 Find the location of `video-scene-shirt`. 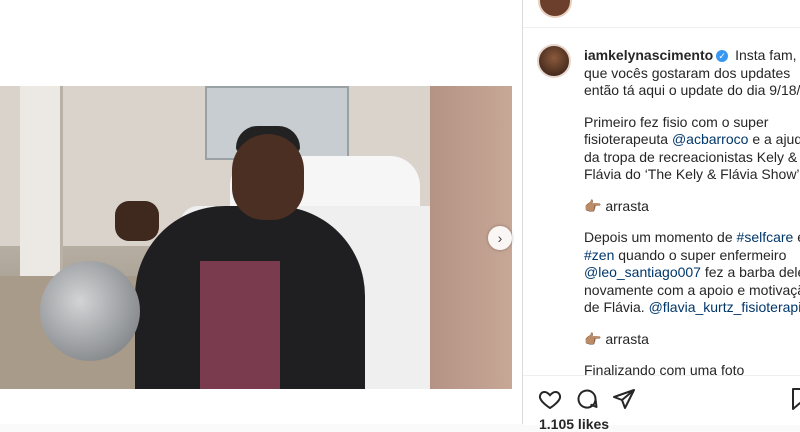

video-scene-shirt is located at coordinates (240, 325).